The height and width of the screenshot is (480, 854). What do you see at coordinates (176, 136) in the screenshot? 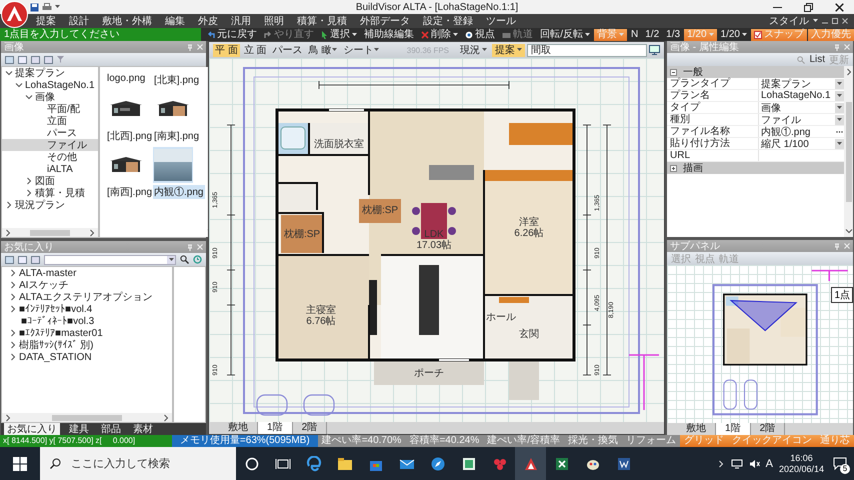
I see `file-name: [南東].png` at bounding box center [176, 136].